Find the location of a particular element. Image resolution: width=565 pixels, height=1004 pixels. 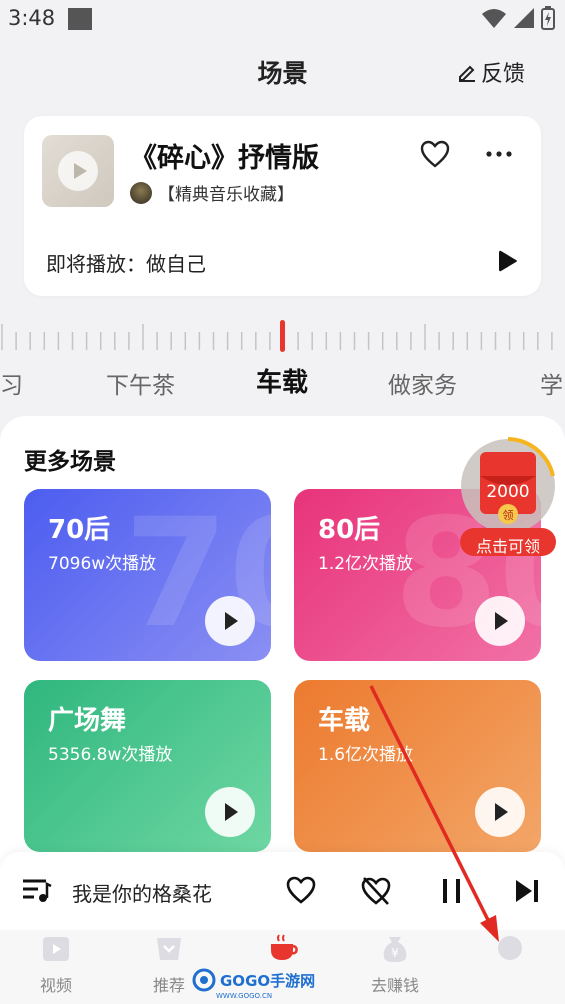

annotation-arrow is located at coordinates (434, 813).